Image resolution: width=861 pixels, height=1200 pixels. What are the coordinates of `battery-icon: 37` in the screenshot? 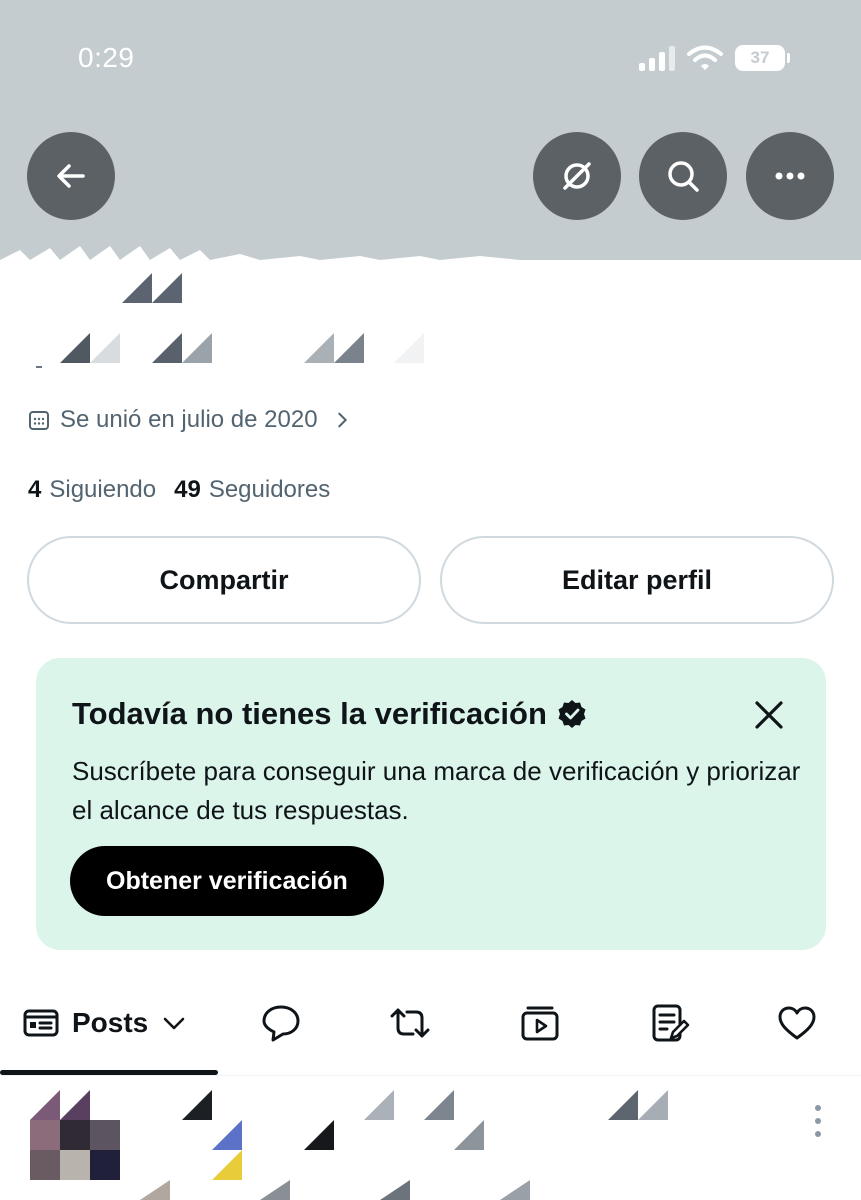 It's located at (762, 58).